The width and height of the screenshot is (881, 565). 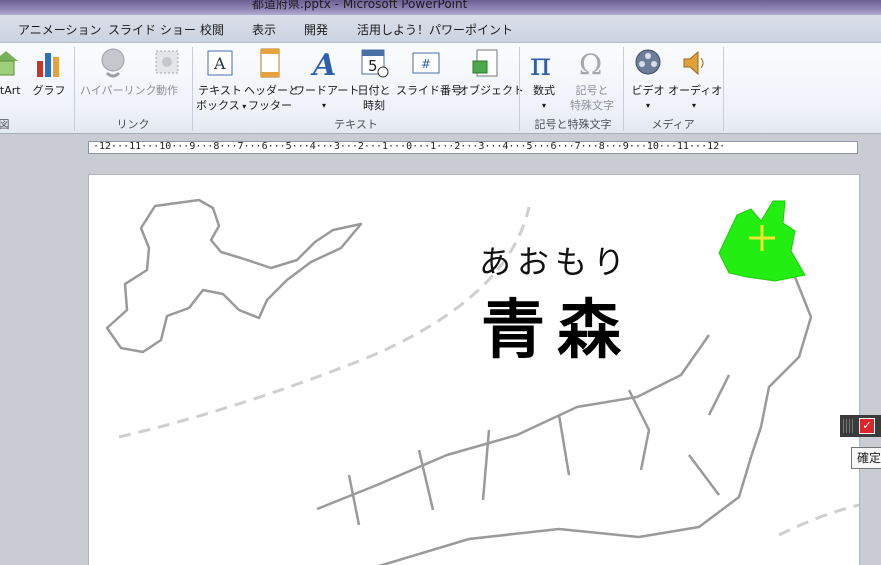 I want to click on calendar-icon: 5, so click(x=374, y=63).